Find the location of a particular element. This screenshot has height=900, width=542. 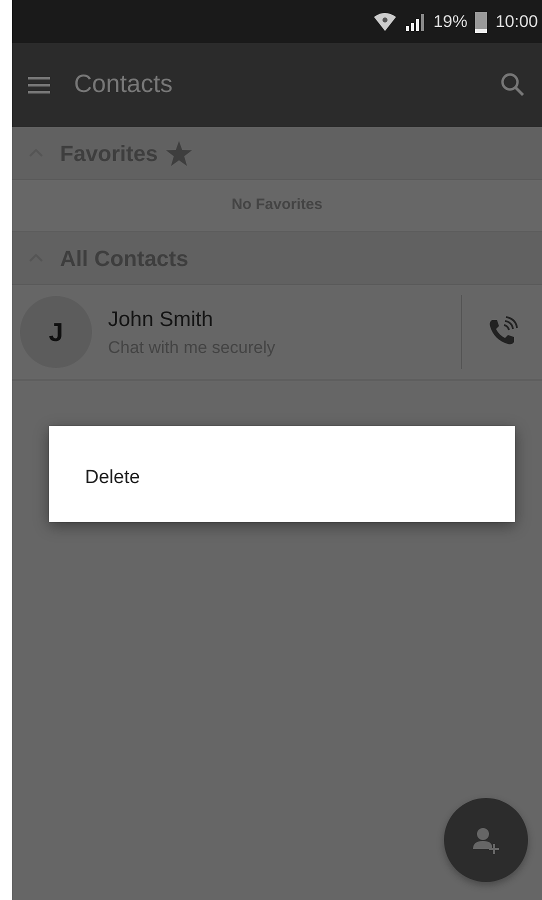

battery-percent: 19% is located at coordinates (450, 21).